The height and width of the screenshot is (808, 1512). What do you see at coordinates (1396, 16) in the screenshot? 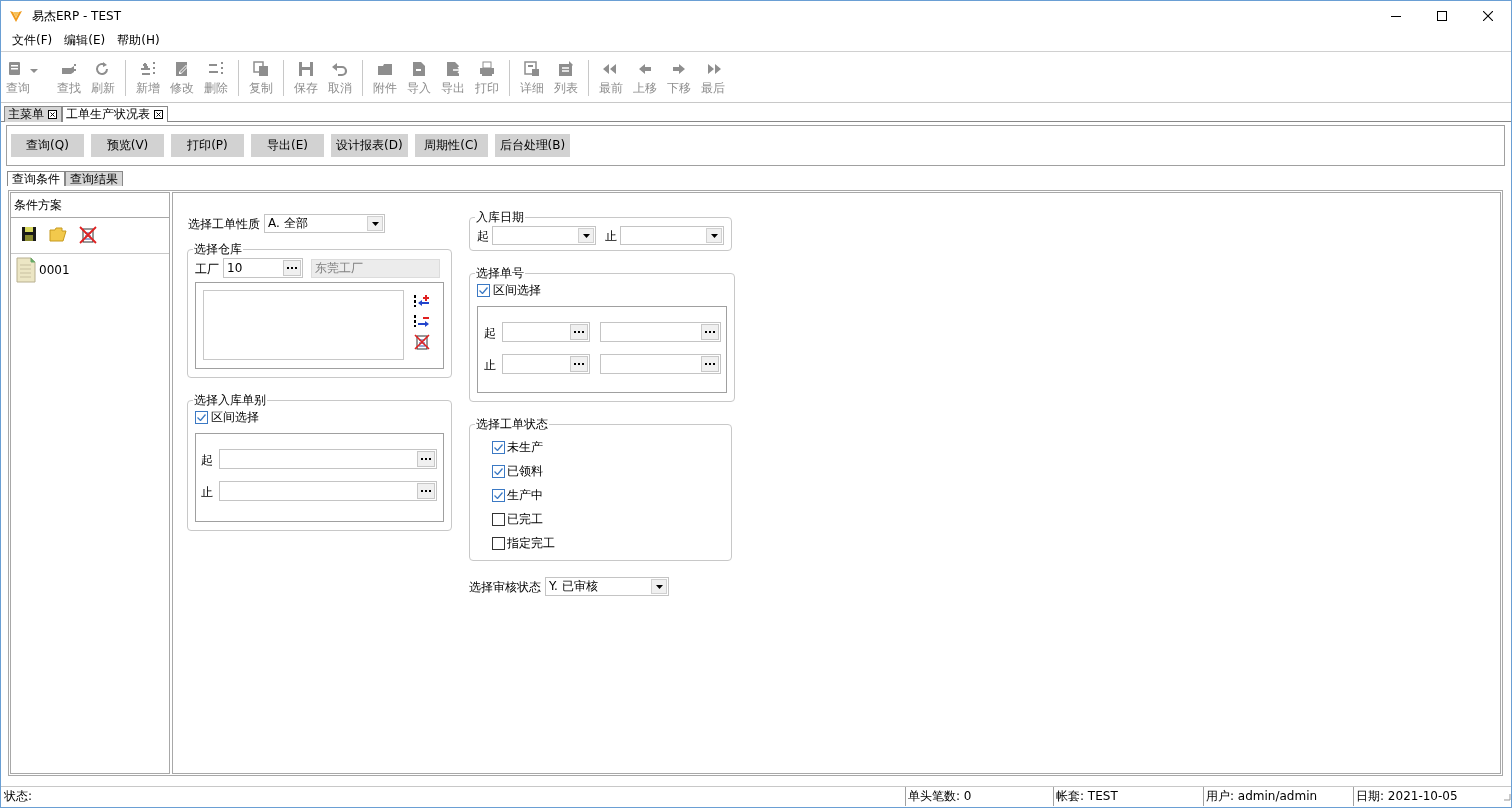
I see `minimize-icon` at bounding box center [1396, 16].